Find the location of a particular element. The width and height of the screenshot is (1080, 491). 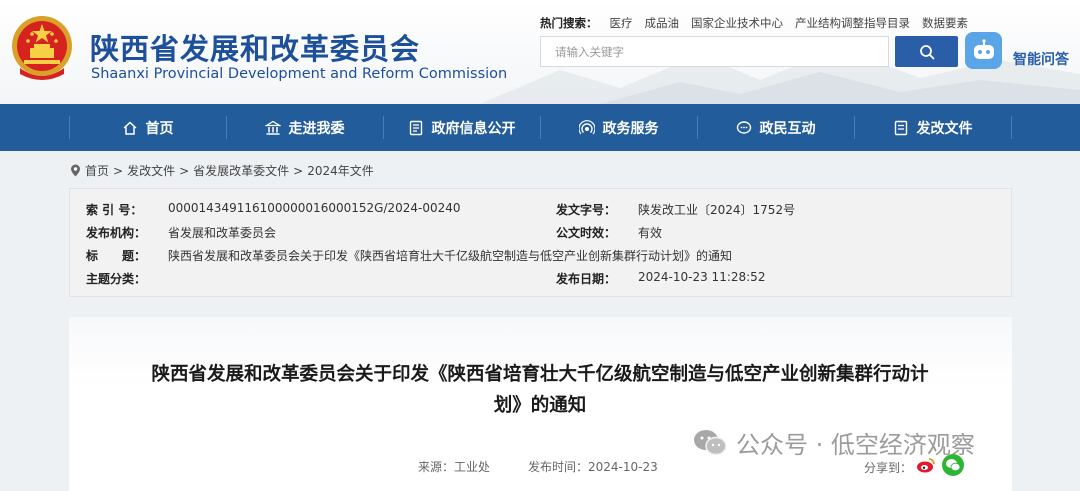

location-pin-icon is located at coordinates (75, 170).